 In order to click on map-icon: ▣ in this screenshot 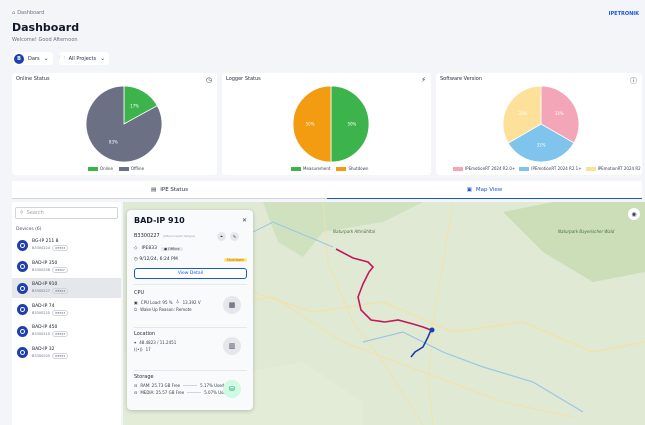, I will do `click(469, 189)`.